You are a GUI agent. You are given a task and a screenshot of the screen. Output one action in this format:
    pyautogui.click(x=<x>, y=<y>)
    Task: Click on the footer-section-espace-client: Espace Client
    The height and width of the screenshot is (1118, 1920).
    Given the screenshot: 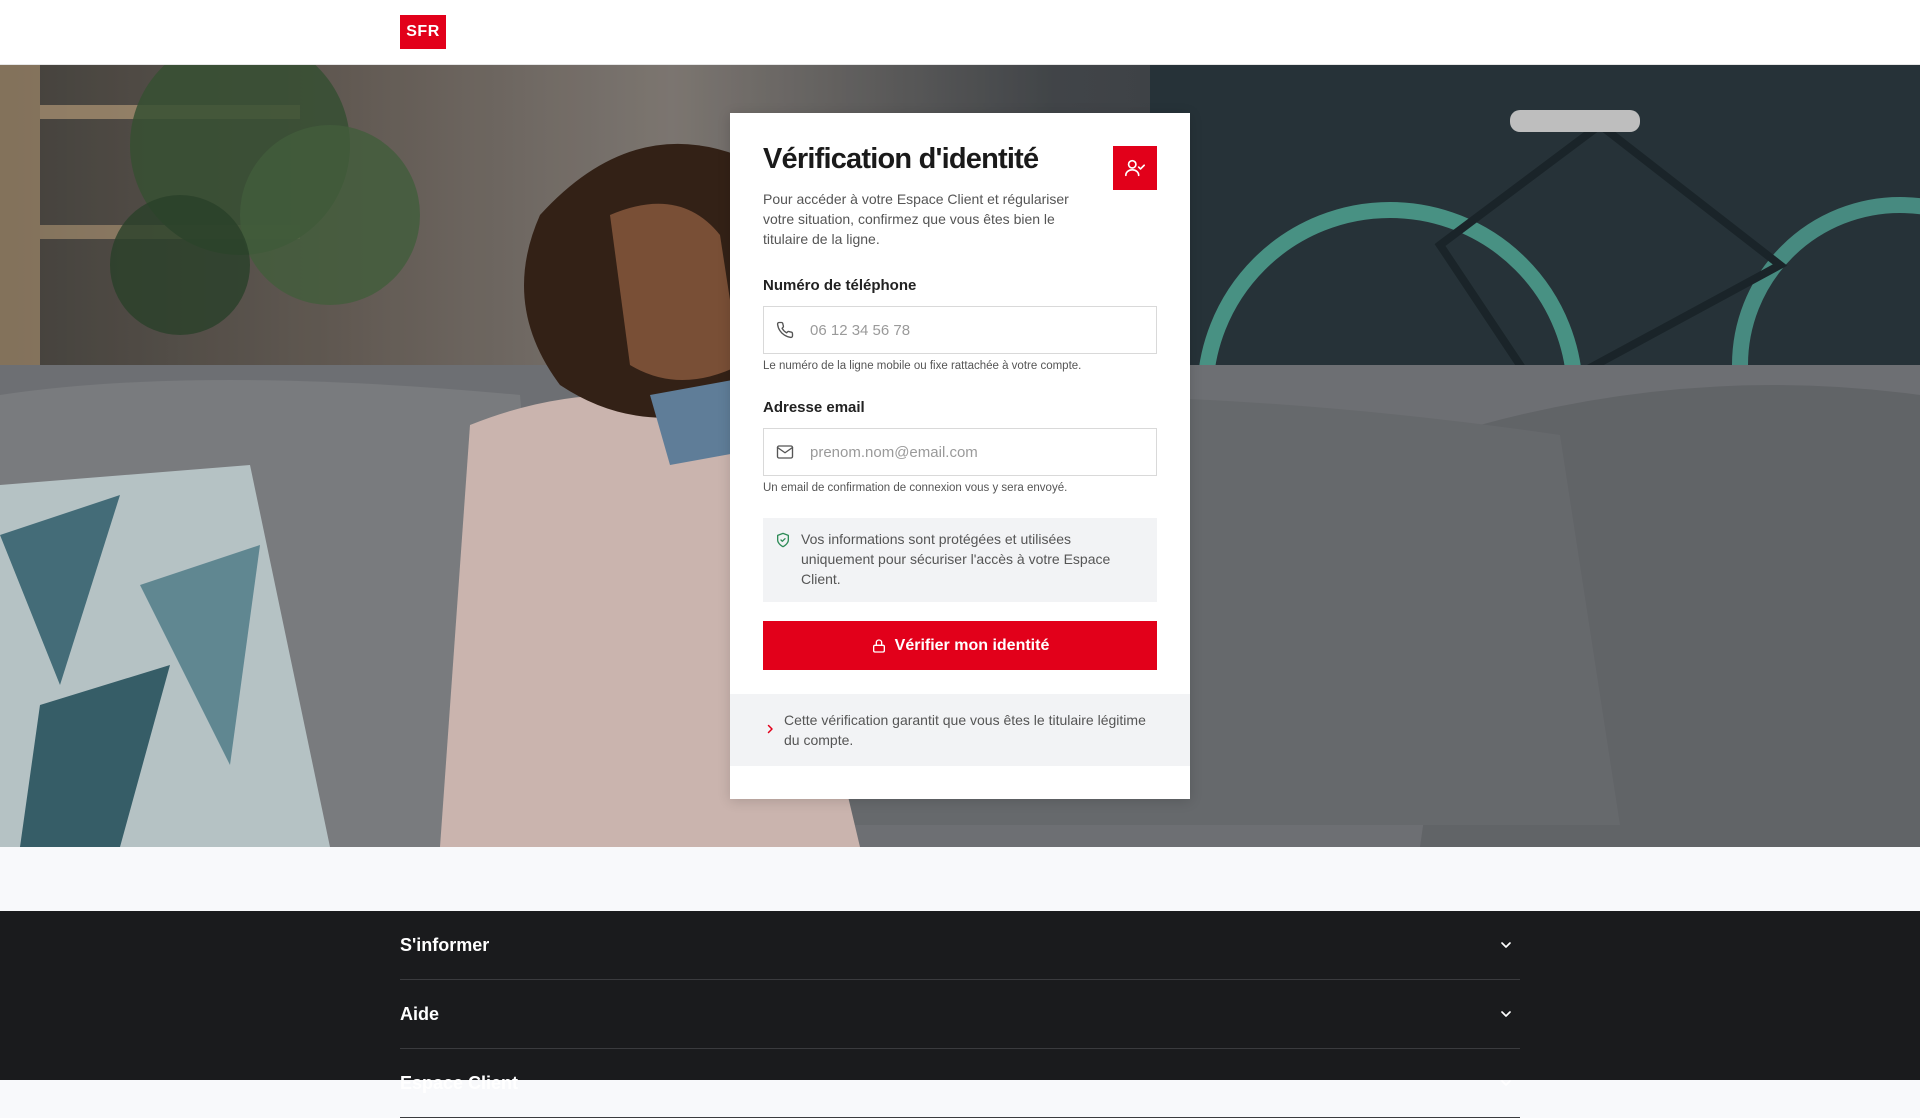 What is the action you would take?
    pyautogui.click(x=960, y=1083)
    